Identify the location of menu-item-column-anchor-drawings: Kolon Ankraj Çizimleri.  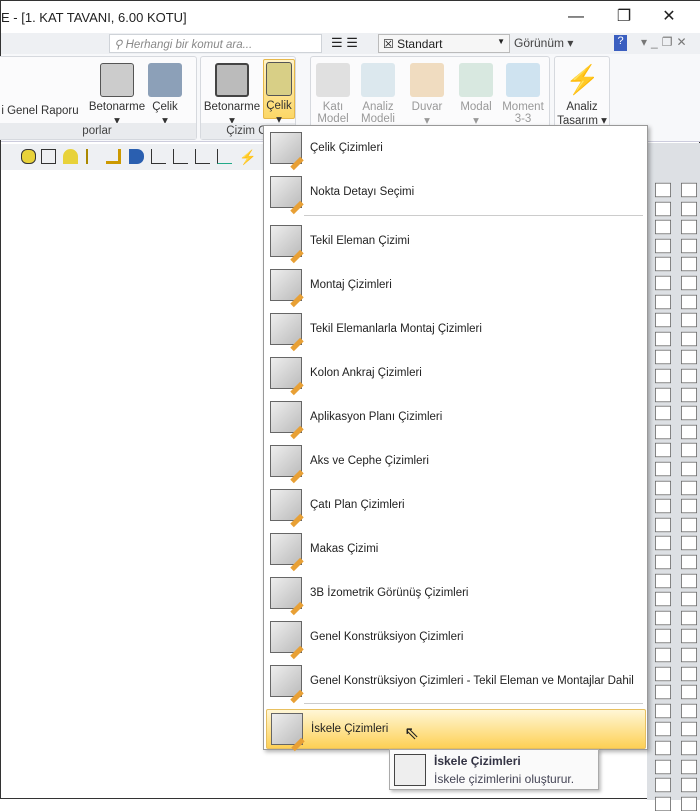
(456, 373).